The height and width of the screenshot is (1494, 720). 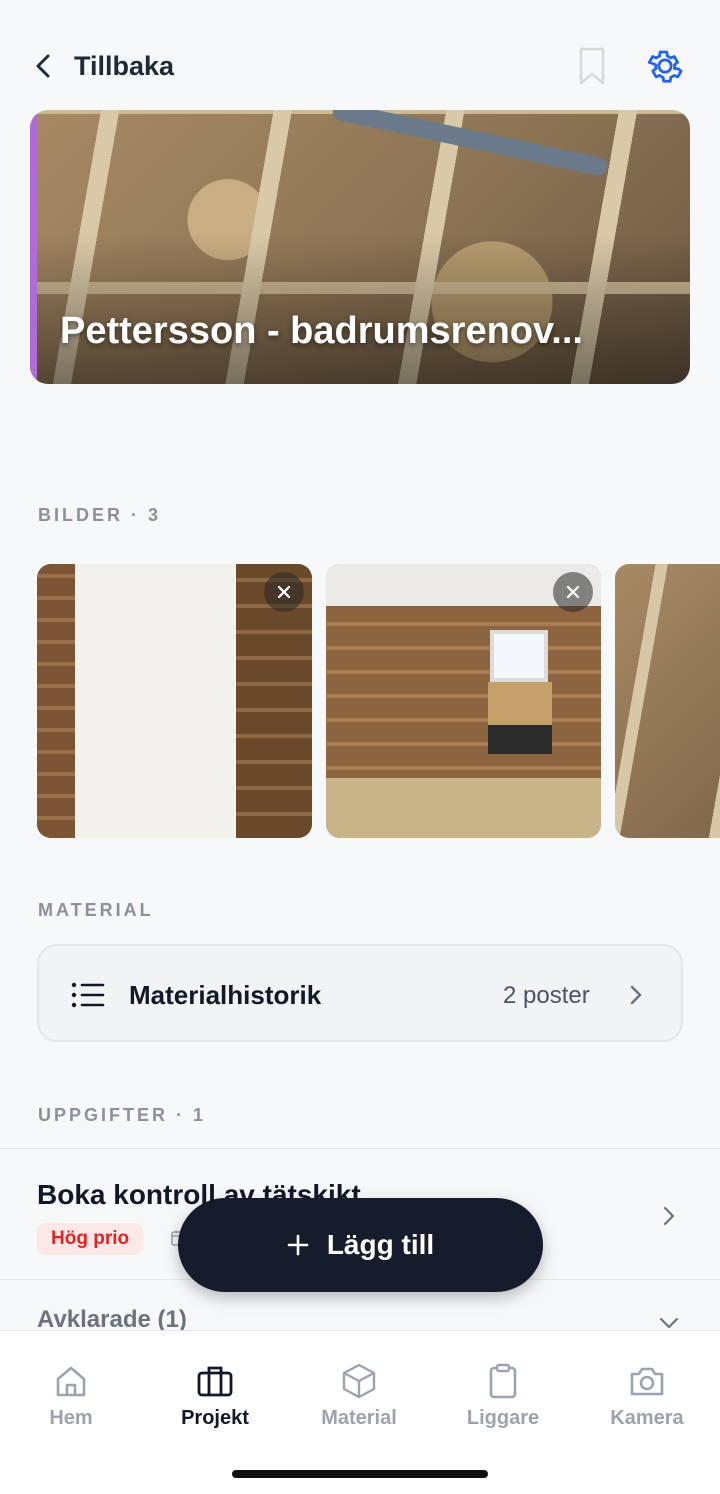 I want to click on tab-material: Material, so click(x=359, y=1395).